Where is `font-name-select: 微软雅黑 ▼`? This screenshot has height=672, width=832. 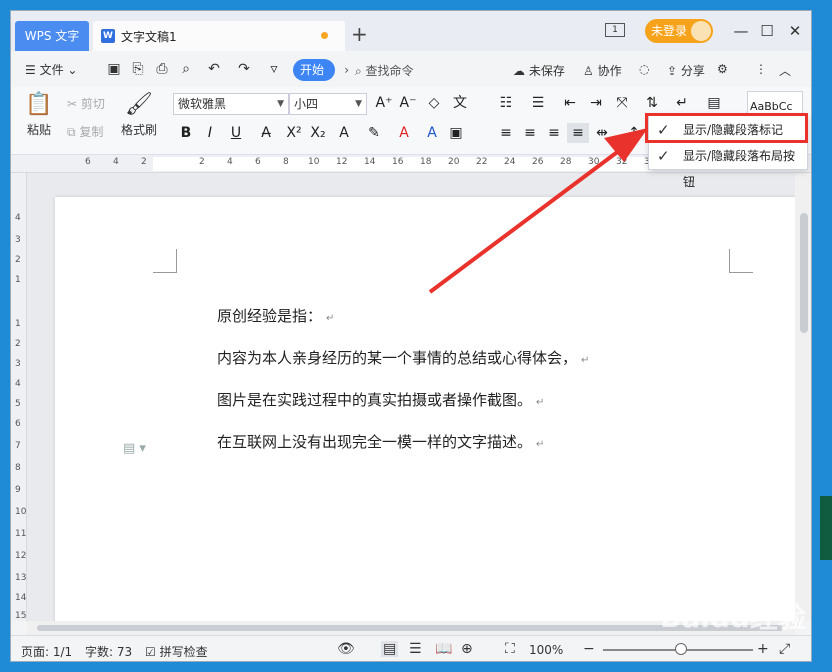
font-name-select: 微软雅黑 ▼ is located at coordinates (231, 104).